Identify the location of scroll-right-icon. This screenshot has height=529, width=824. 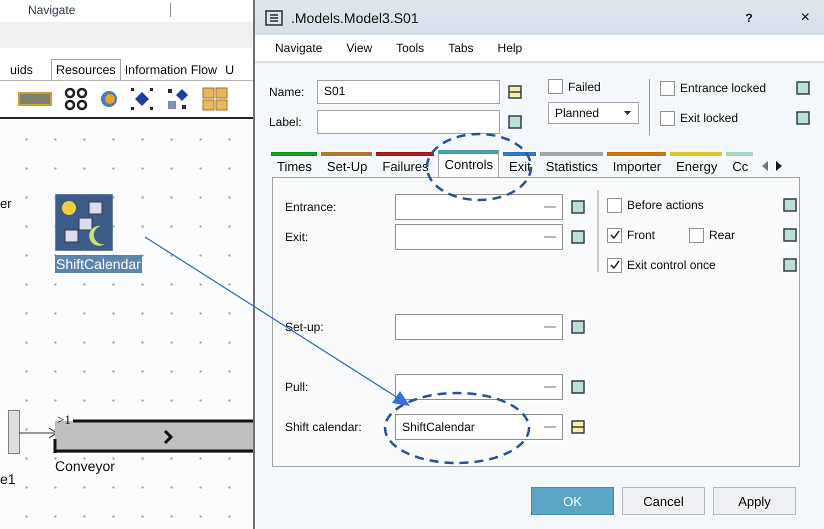
(779, 166).